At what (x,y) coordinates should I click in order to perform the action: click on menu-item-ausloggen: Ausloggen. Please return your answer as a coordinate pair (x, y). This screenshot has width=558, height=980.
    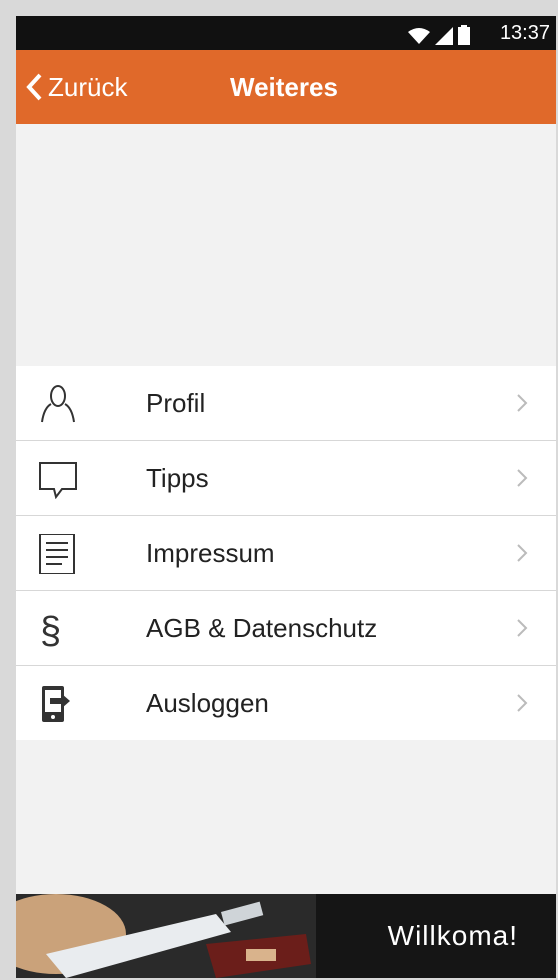
    Looking at the image, I should click on (286, 703).